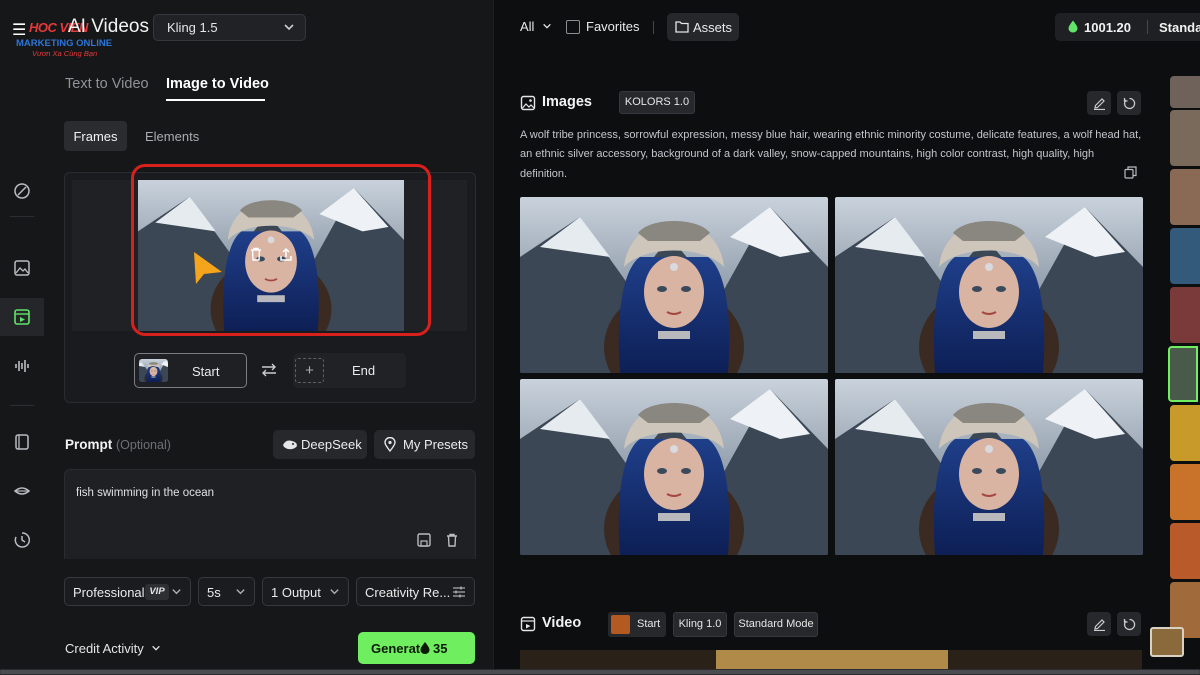  Describe the element at coordinates (424, 444) in the screenshot. I see `my-presets-button: My Presets` at that location.